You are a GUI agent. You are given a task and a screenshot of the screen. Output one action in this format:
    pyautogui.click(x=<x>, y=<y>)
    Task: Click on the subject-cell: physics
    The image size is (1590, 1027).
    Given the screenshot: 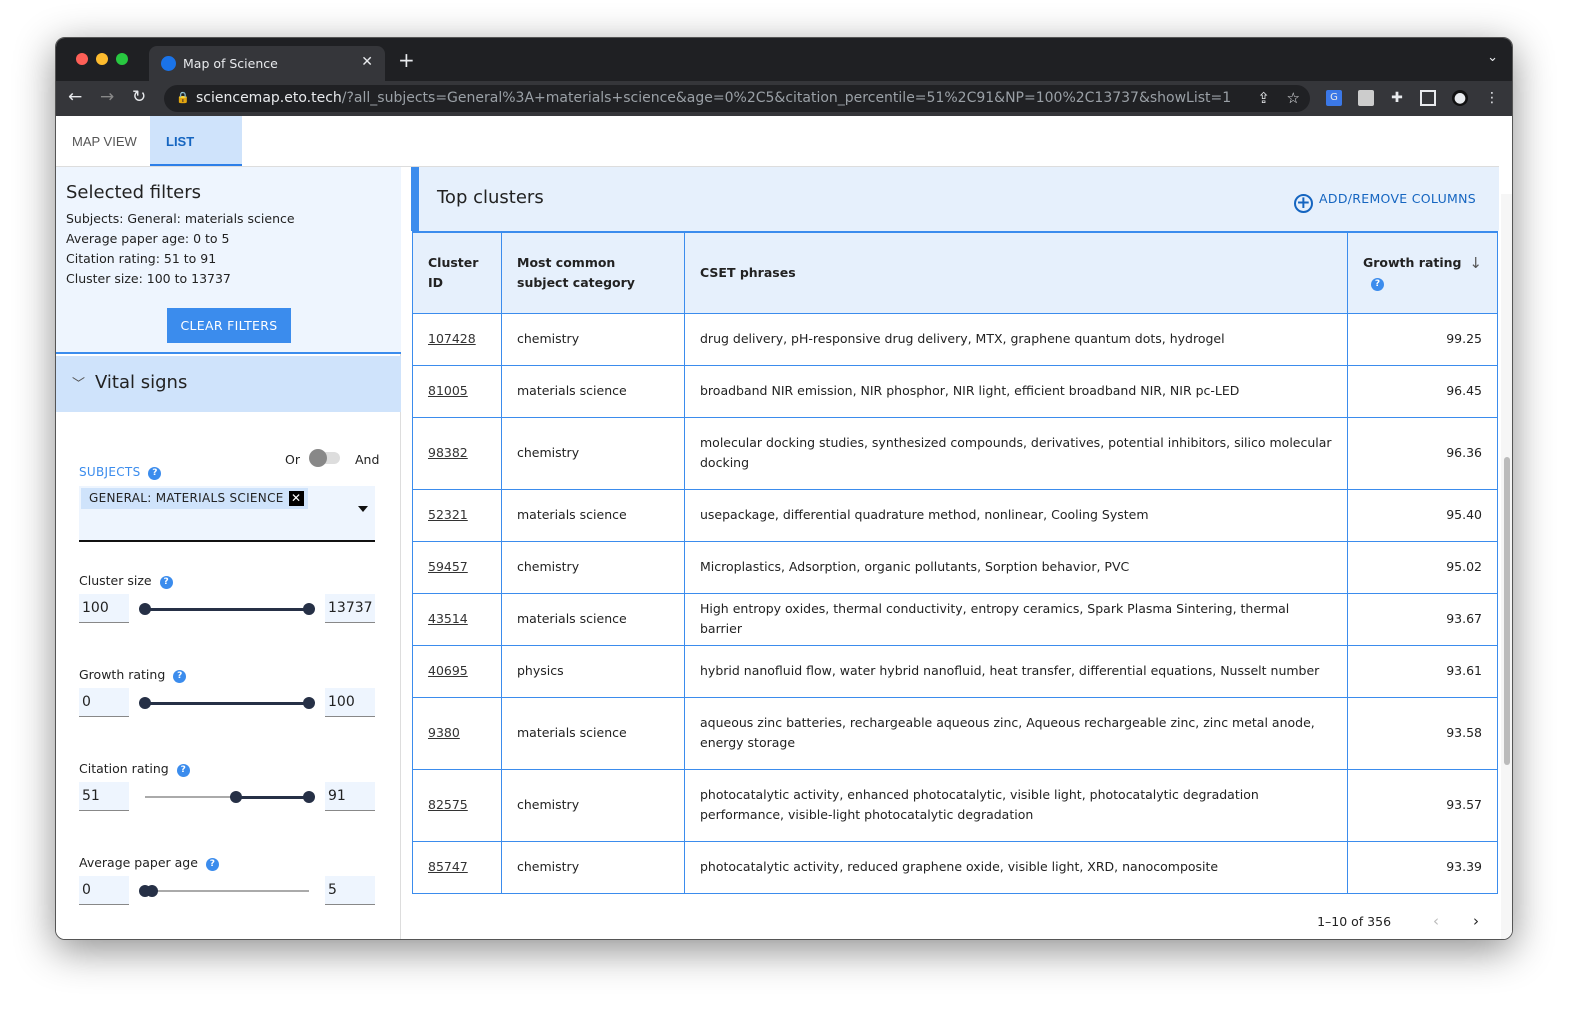 What is the action you would take?
    pyautogui.click(x=593, y=671)
    